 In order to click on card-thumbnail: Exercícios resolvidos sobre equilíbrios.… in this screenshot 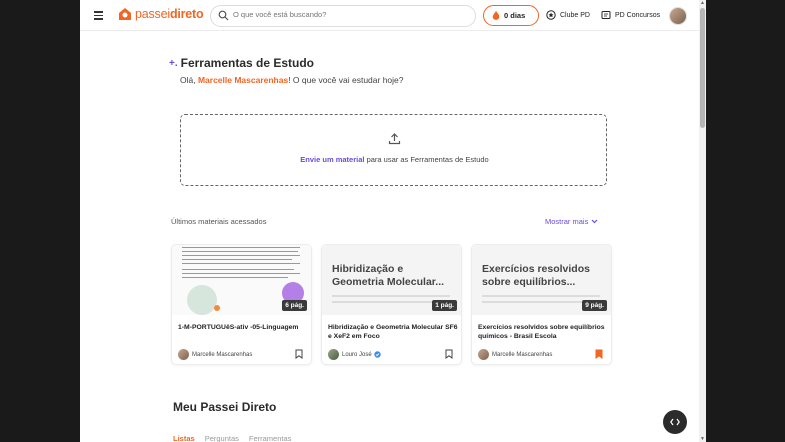, I will do `click(541, 280)`.